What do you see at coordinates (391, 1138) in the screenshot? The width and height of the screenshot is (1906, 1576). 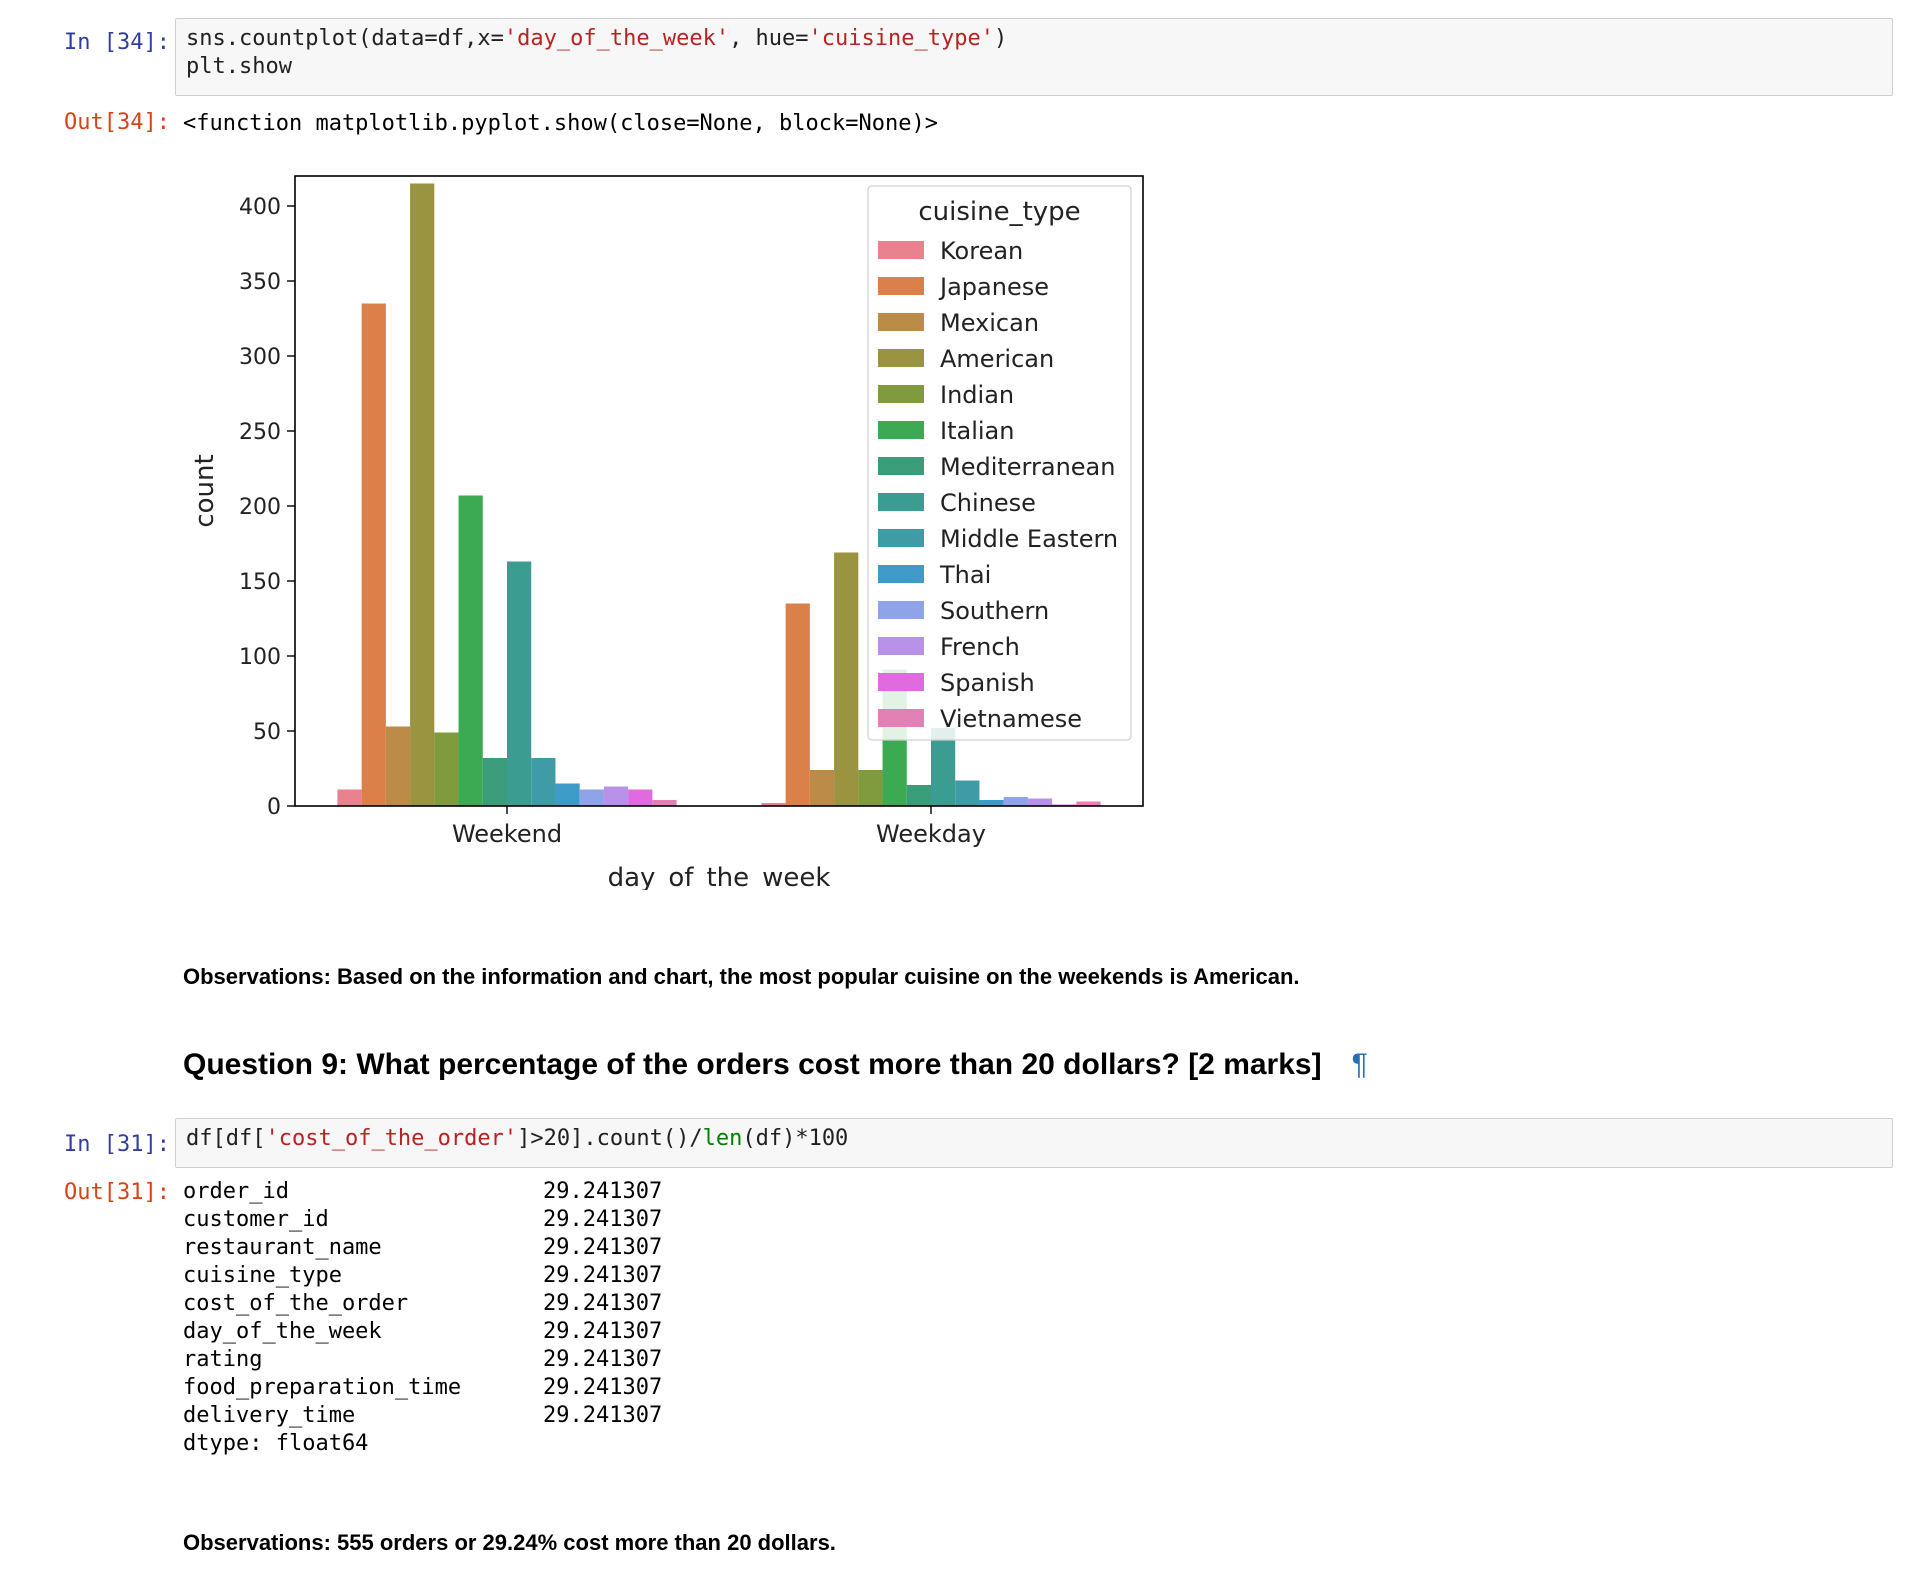 I see `code-string: 'cost_of_the_order'` at bounding box center [391, 1138].